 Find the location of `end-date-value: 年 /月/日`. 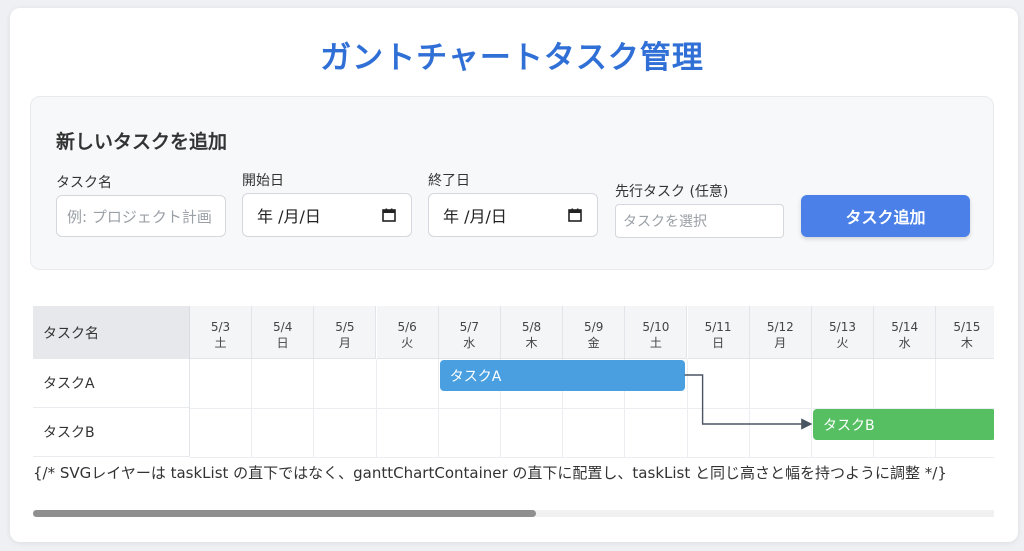

end-date-value: 年 /月/日 is located at coordinates (475, 216).